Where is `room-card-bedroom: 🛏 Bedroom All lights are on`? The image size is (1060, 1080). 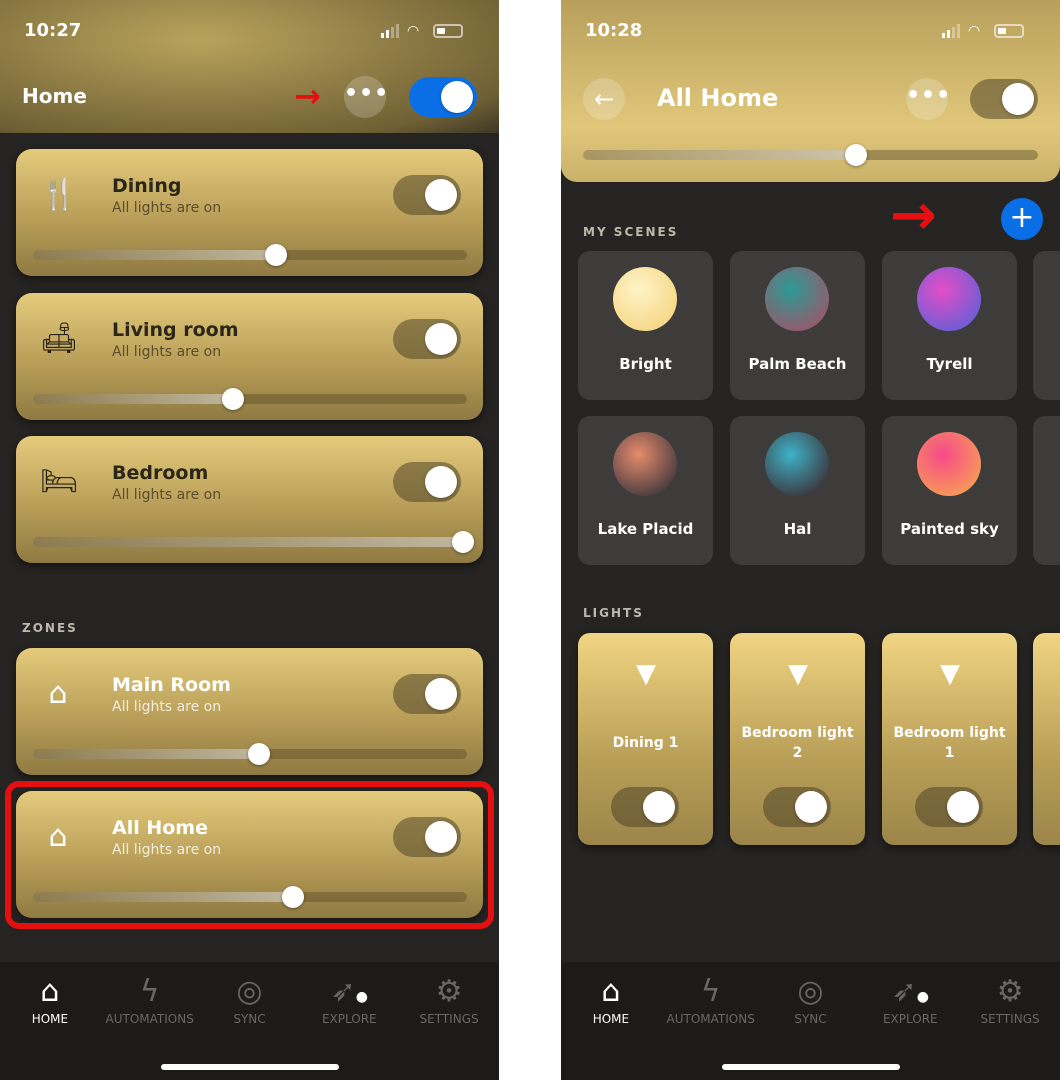 room-card-bedroom: 🛏 Bedroom All lights are on is located at coordinates (249, 499).